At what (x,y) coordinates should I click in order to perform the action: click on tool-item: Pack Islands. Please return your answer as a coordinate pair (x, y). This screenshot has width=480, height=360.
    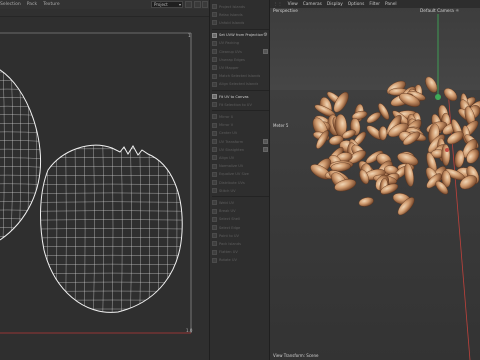
    Looking at the image, I should click on (240, 243).